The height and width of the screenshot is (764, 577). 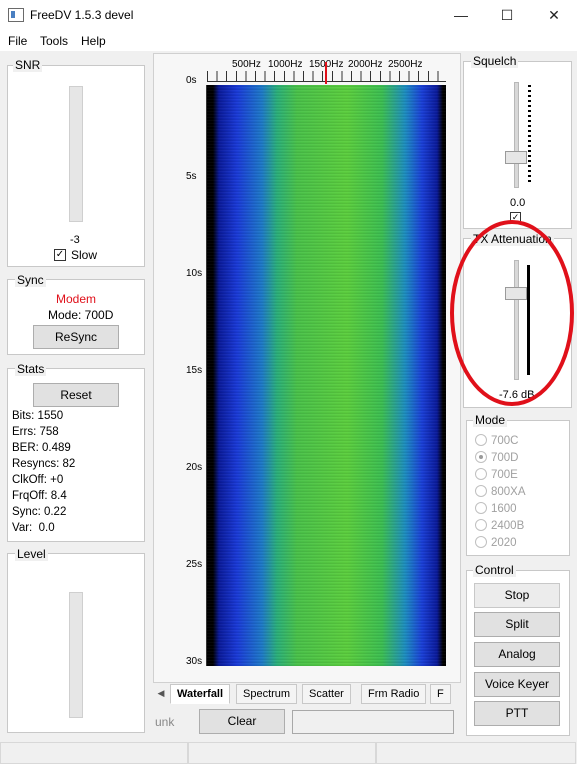 What do you see at coordinates (194, 467) in the screenshot?
I see `time-label-20s: 20s` at bounding box center [194, 467].